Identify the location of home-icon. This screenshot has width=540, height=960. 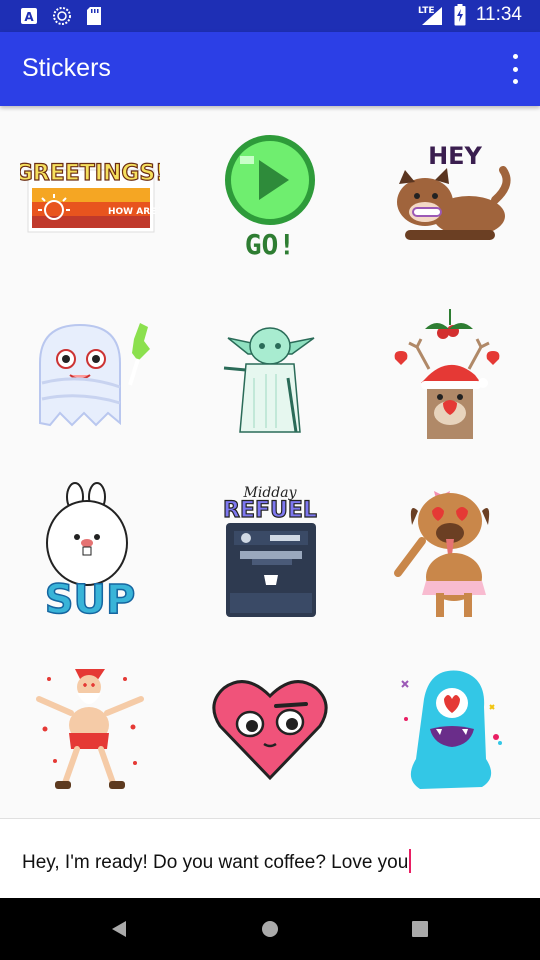
(270, 929).